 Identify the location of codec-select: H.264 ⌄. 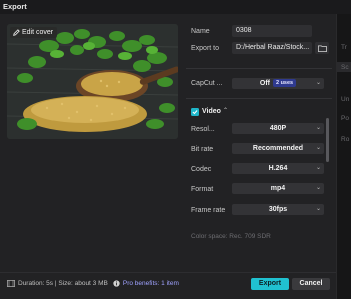
(278, 168).